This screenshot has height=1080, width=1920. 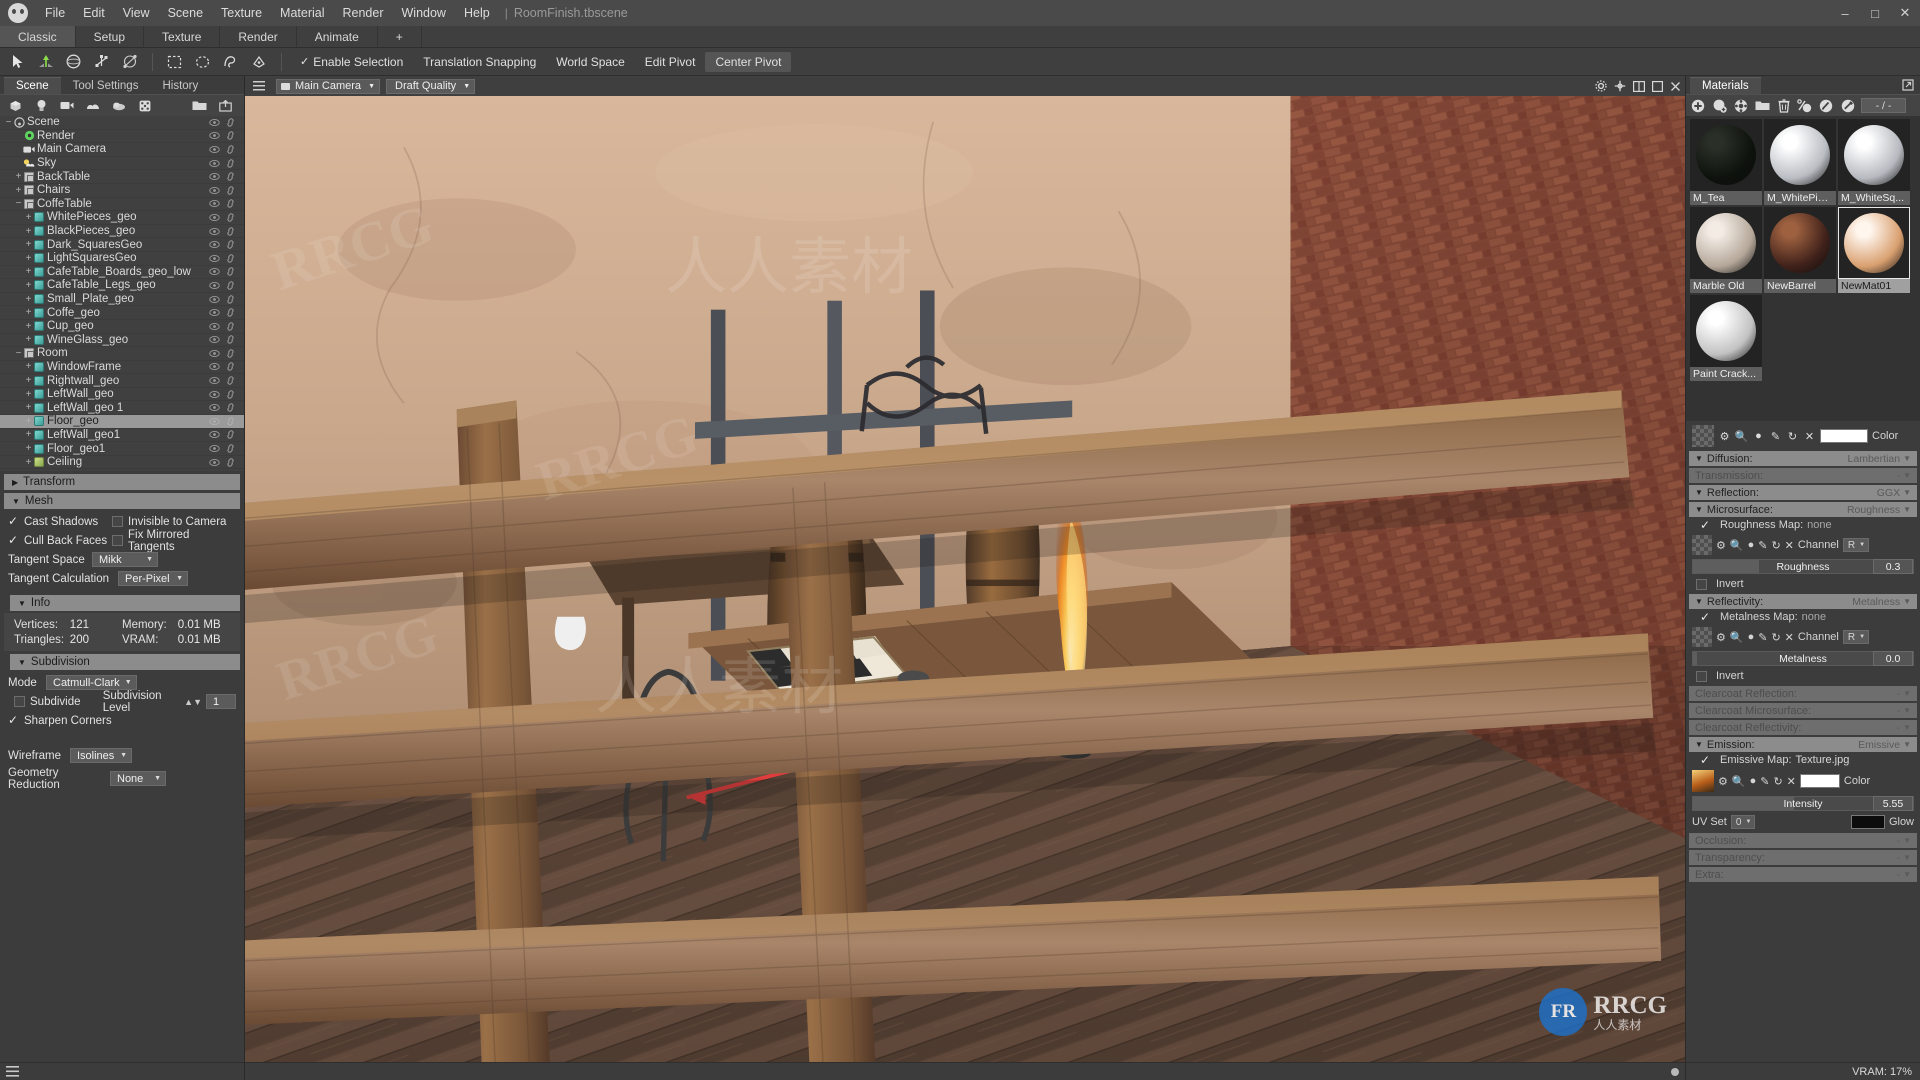 I want to click on roughness-map-thumbnail, so click(x=1702, y=545).